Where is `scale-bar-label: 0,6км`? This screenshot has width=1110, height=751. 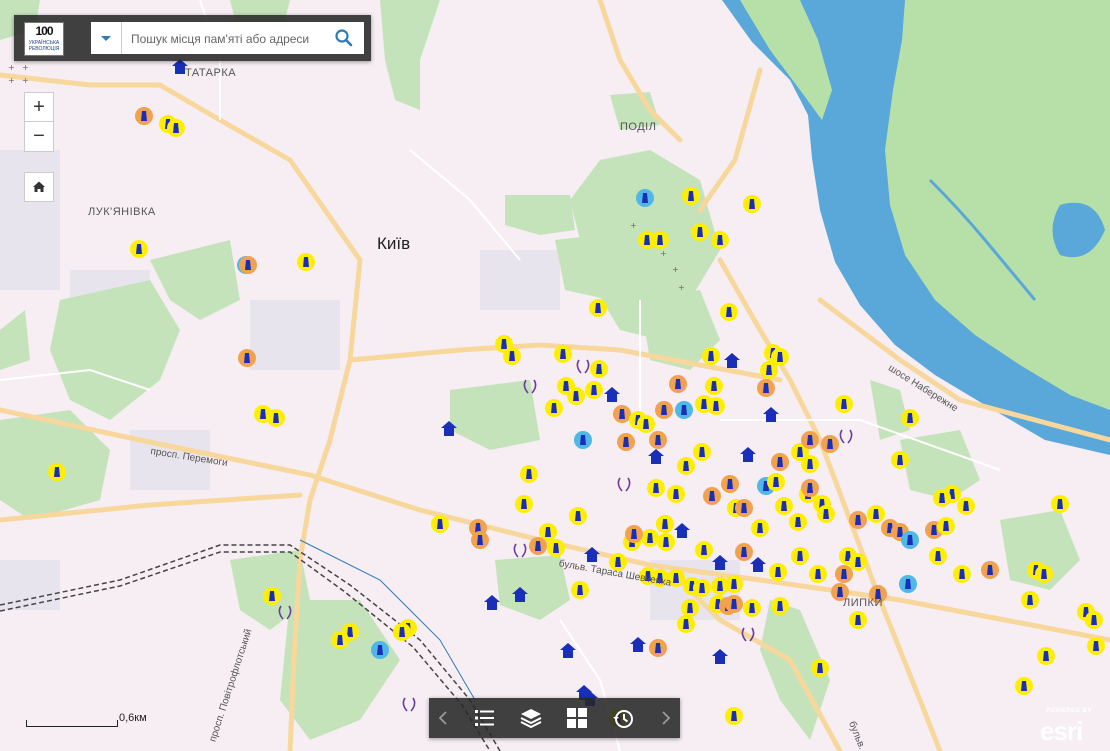 scale-bar-label: 0,6км is located at coordinates (133, 718).